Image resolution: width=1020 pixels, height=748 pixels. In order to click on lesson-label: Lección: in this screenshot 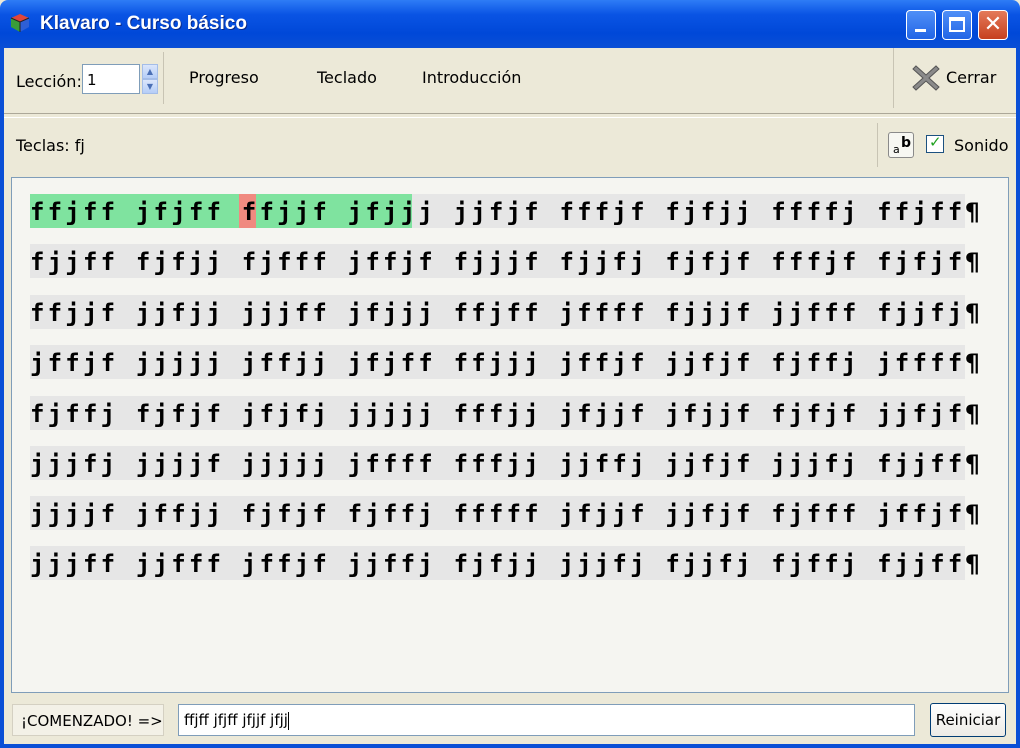, I will do `click(49, 81)`.